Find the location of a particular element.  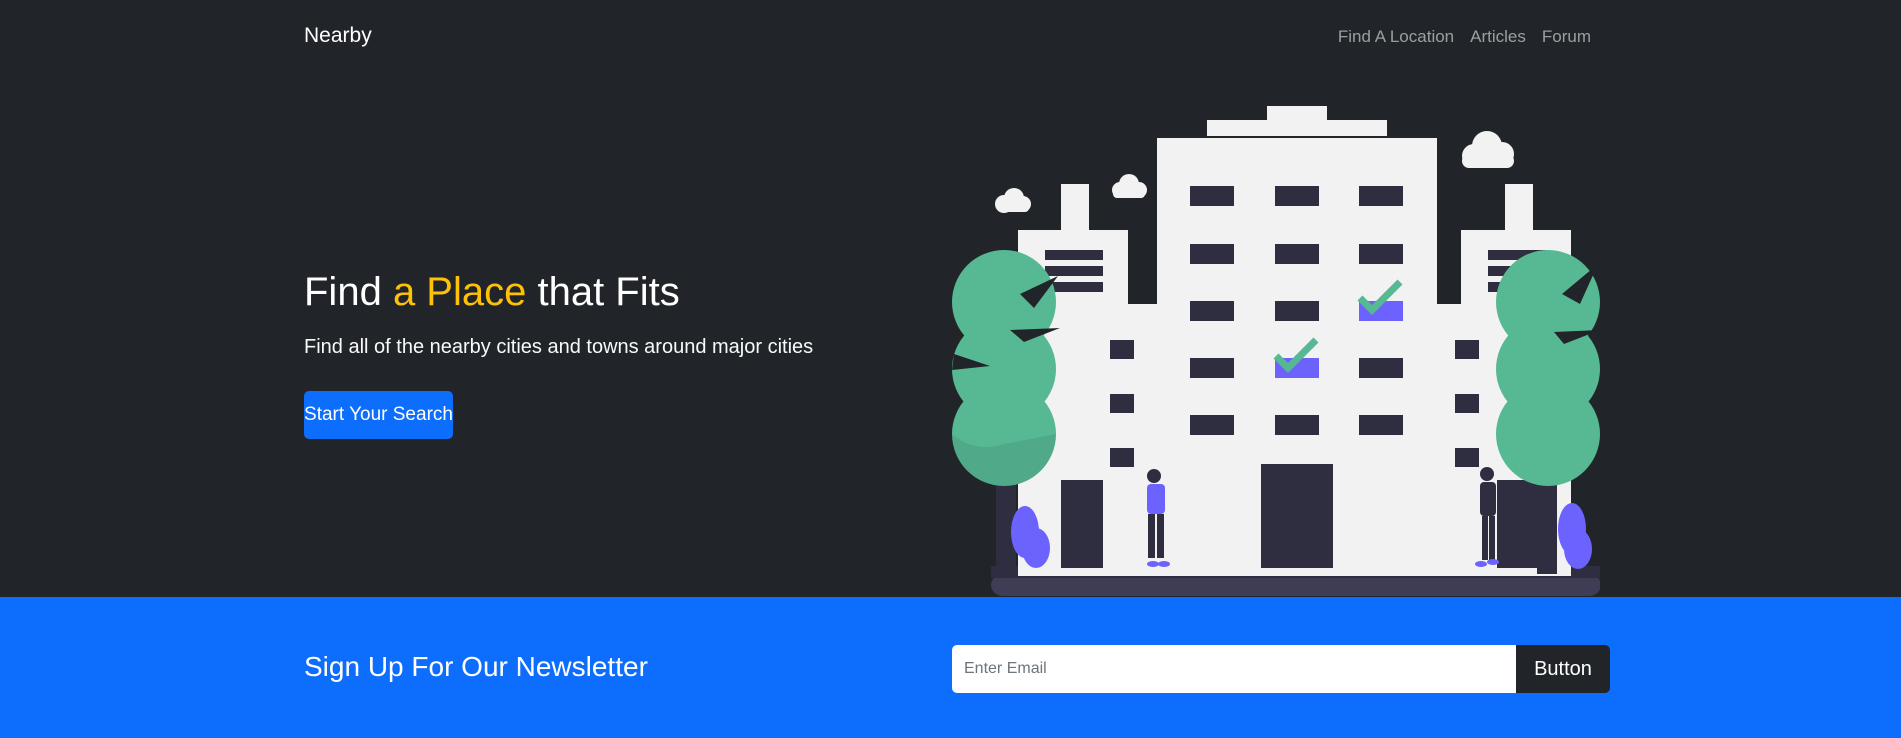

email-input is located at coordinates (1234, 669).